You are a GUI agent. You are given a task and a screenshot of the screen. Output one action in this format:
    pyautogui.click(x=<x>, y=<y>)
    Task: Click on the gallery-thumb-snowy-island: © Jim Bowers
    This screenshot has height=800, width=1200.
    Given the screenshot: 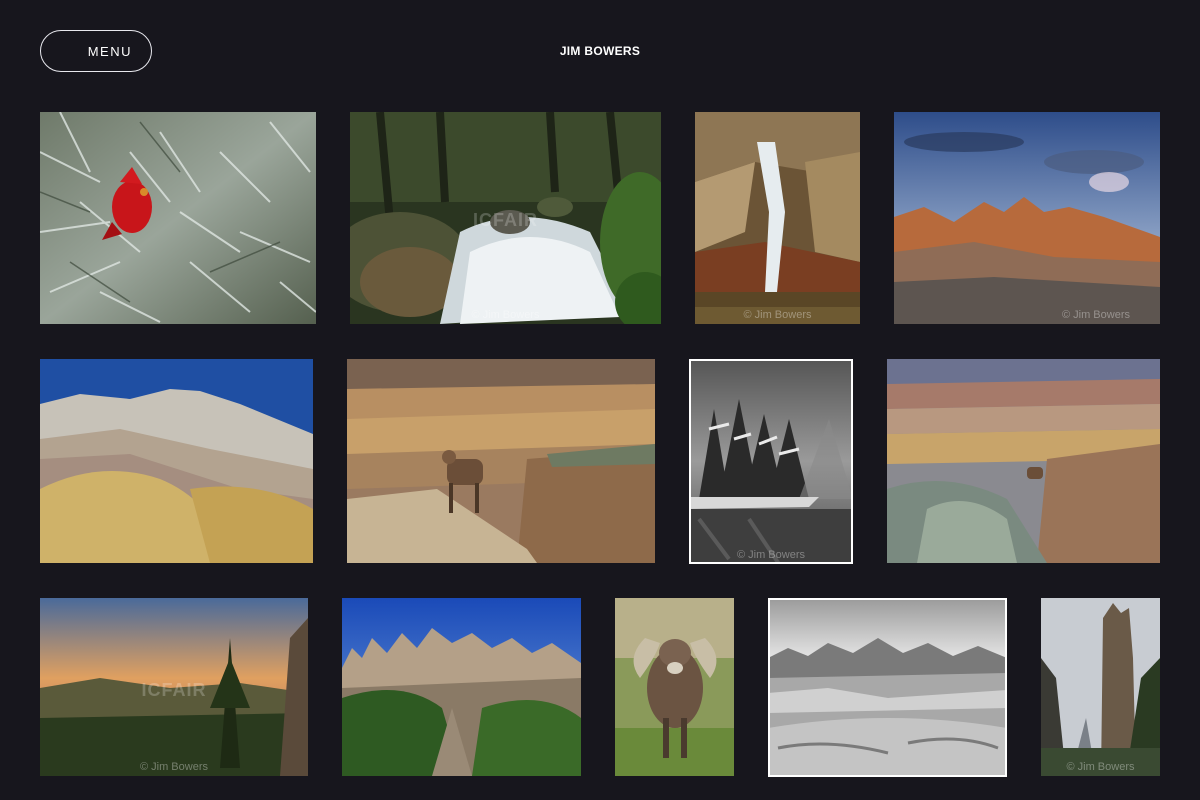 What is the action you would take?
    pyautogui.click(x=771, y=461)
    